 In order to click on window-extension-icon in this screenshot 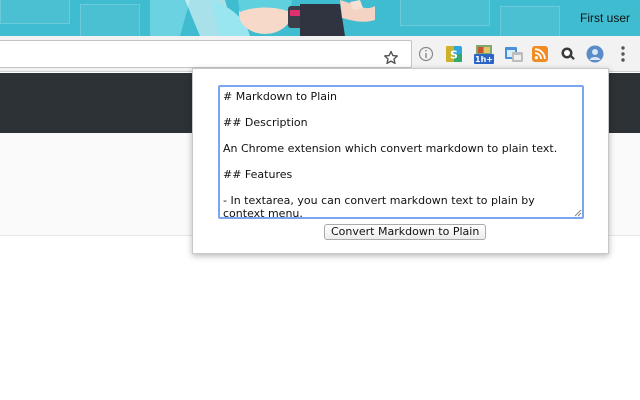, I will do `click(514, 54)`.